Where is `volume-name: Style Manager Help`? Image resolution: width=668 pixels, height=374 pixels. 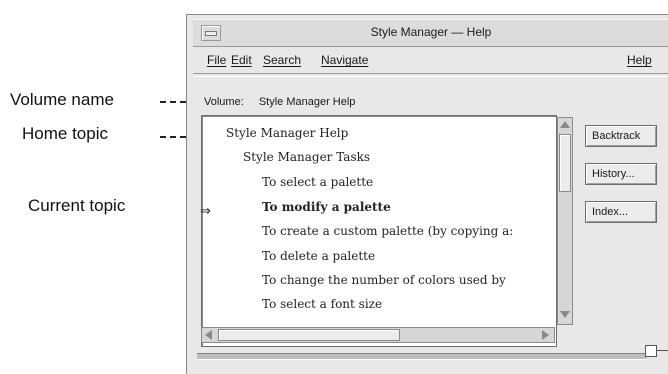 volume-name: Style Manager Help is located at coordinates (307, 102).